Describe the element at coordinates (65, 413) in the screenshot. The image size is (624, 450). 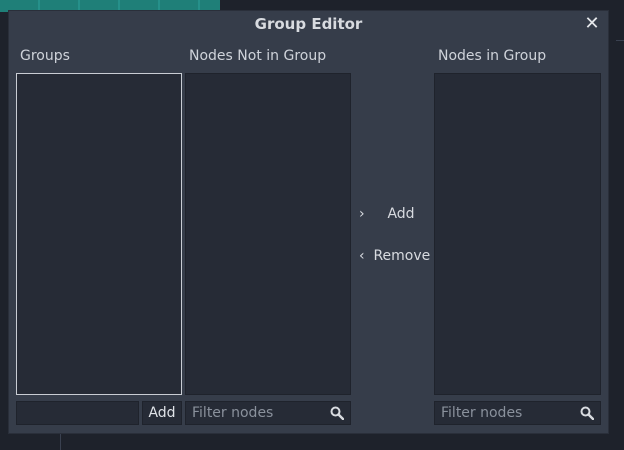
I see `group-name-input` at that location.